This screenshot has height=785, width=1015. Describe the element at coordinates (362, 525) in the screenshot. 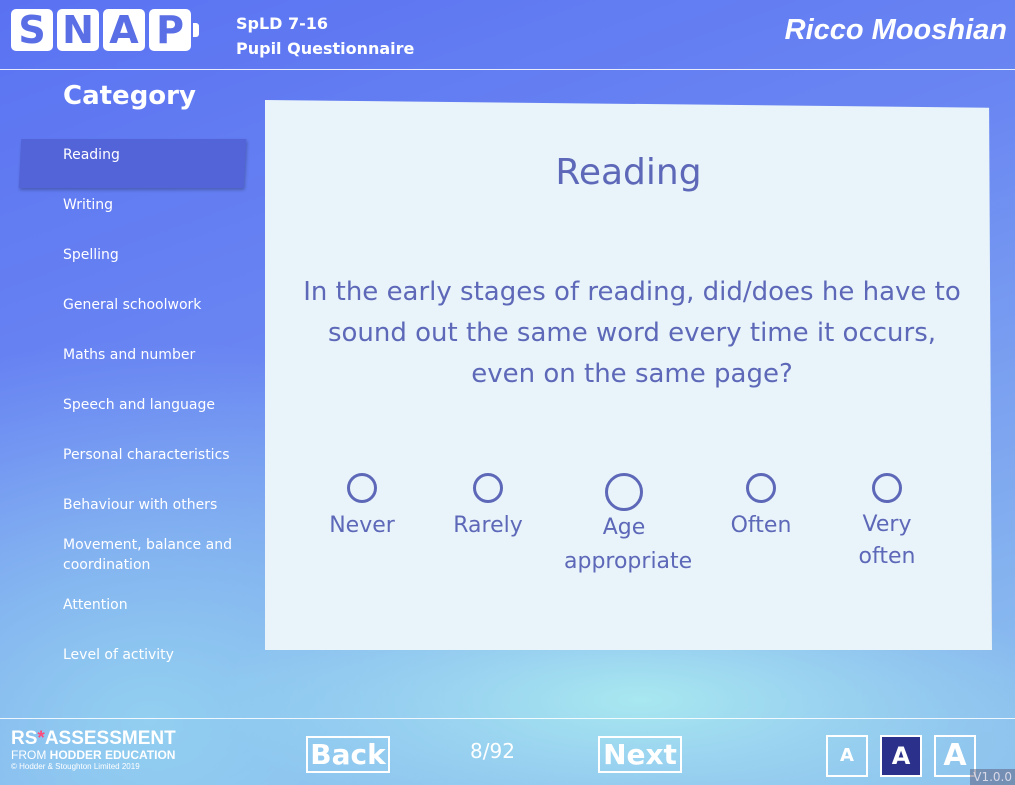

I see `option-label: Never` at that location.